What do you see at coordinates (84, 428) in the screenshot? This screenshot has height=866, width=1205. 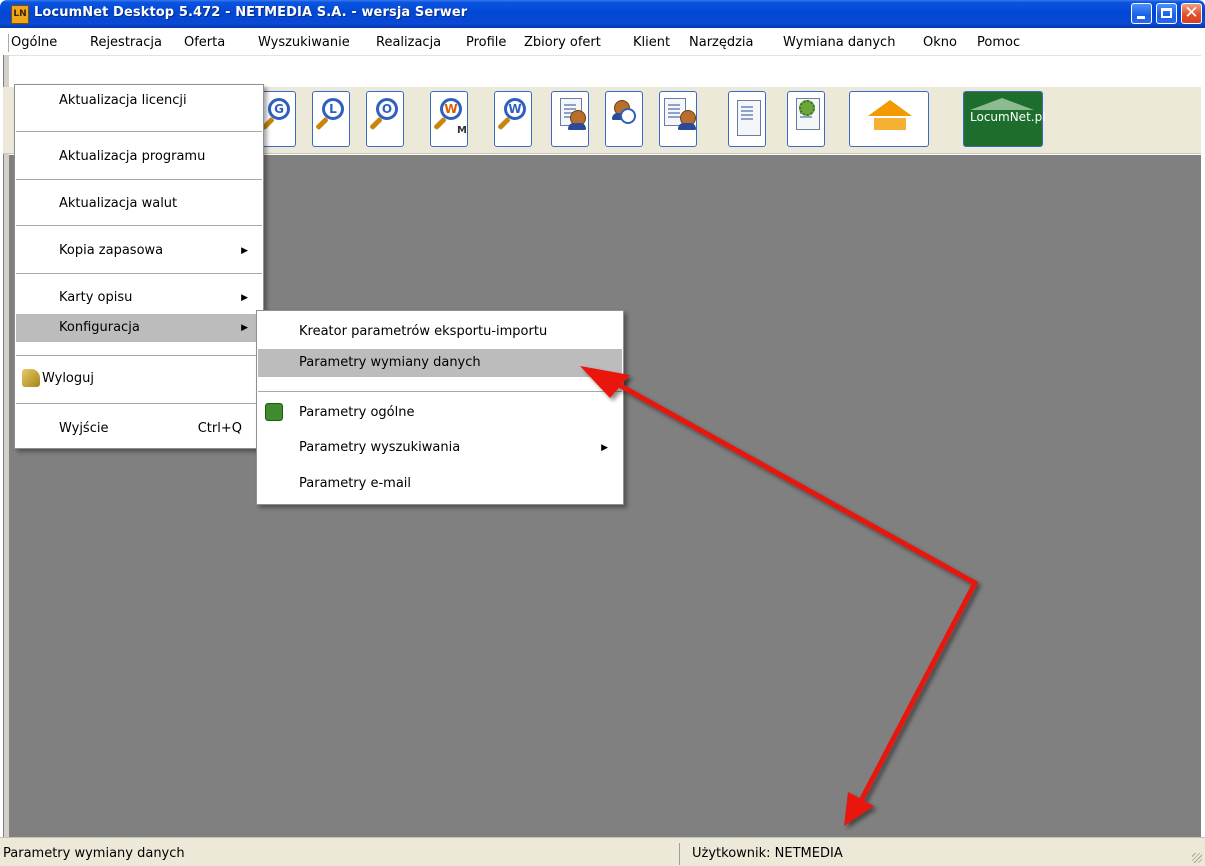 I see `menu-item-label: Wyjście` at bounding box center [84, 428].